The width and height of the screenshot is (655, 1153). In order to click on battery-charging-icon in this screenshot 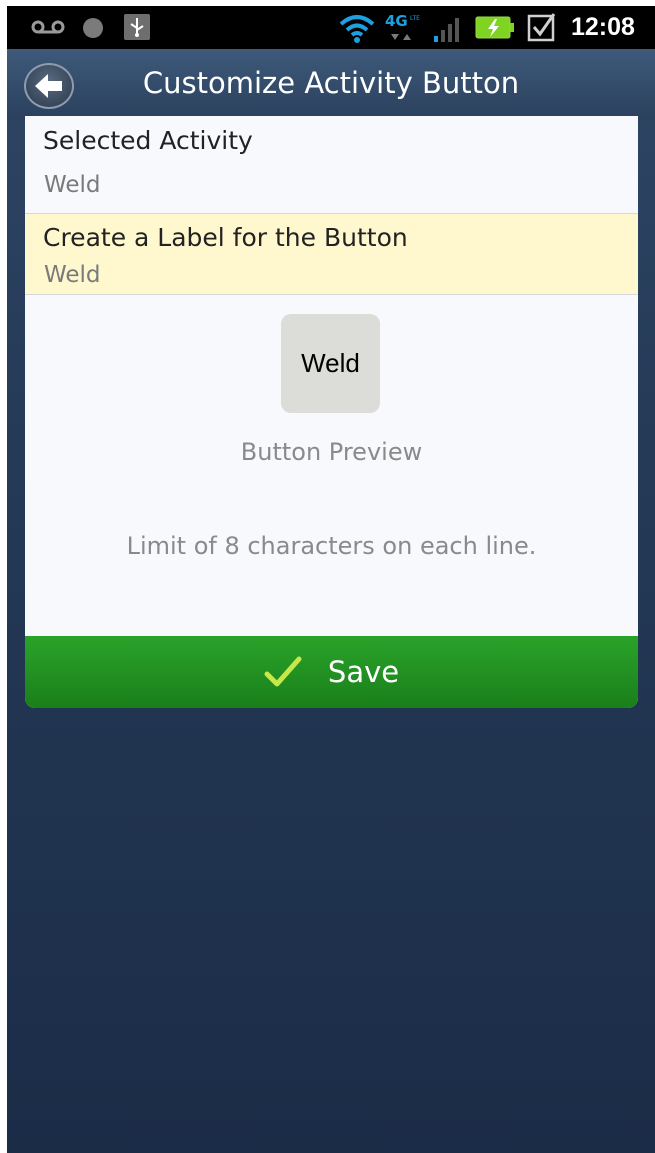, I will do `click(494, 27)`.